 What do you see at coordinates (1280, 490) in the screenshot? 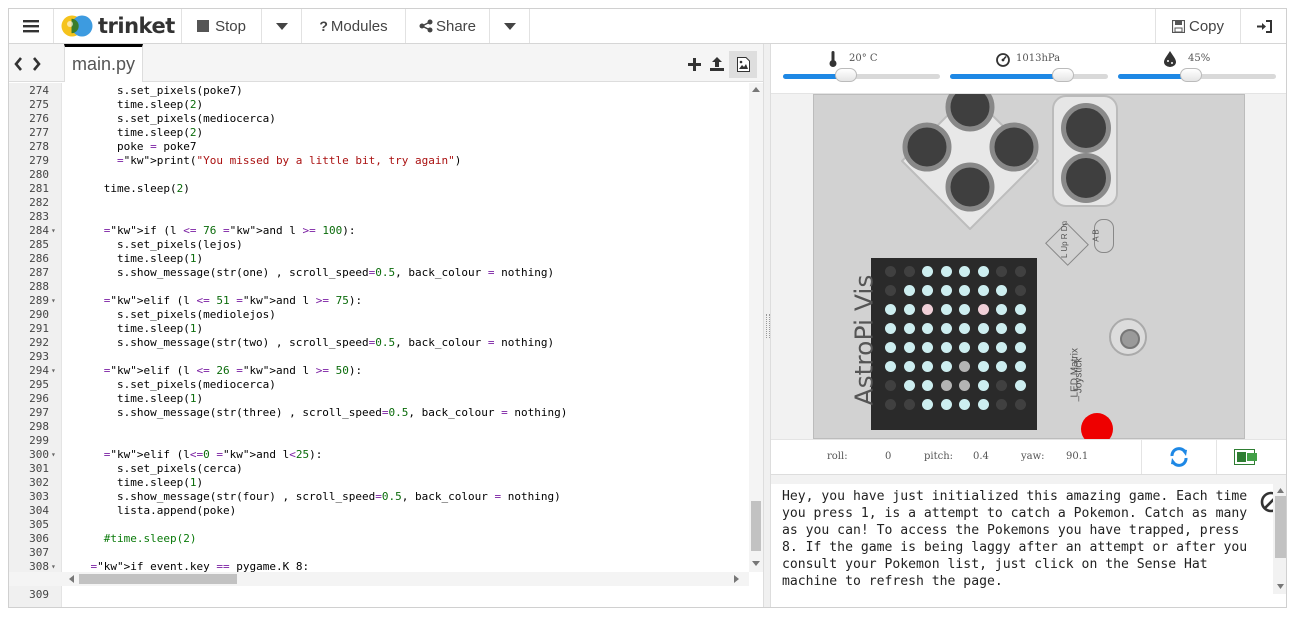
I see `console-scroll-up-icon` at bounding box center [1280, 490].